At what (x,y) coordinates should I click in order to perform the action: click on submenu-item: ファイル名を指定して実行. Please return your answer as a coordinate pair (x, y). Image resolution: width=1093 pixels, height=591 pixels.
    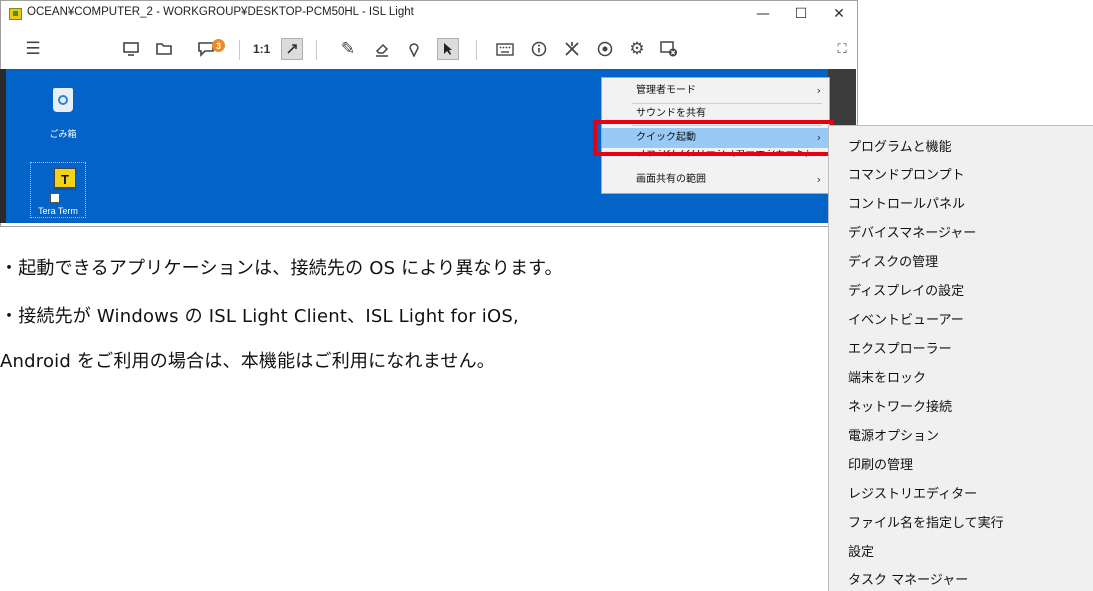
    Looking at the image, I should click on (926, 521).